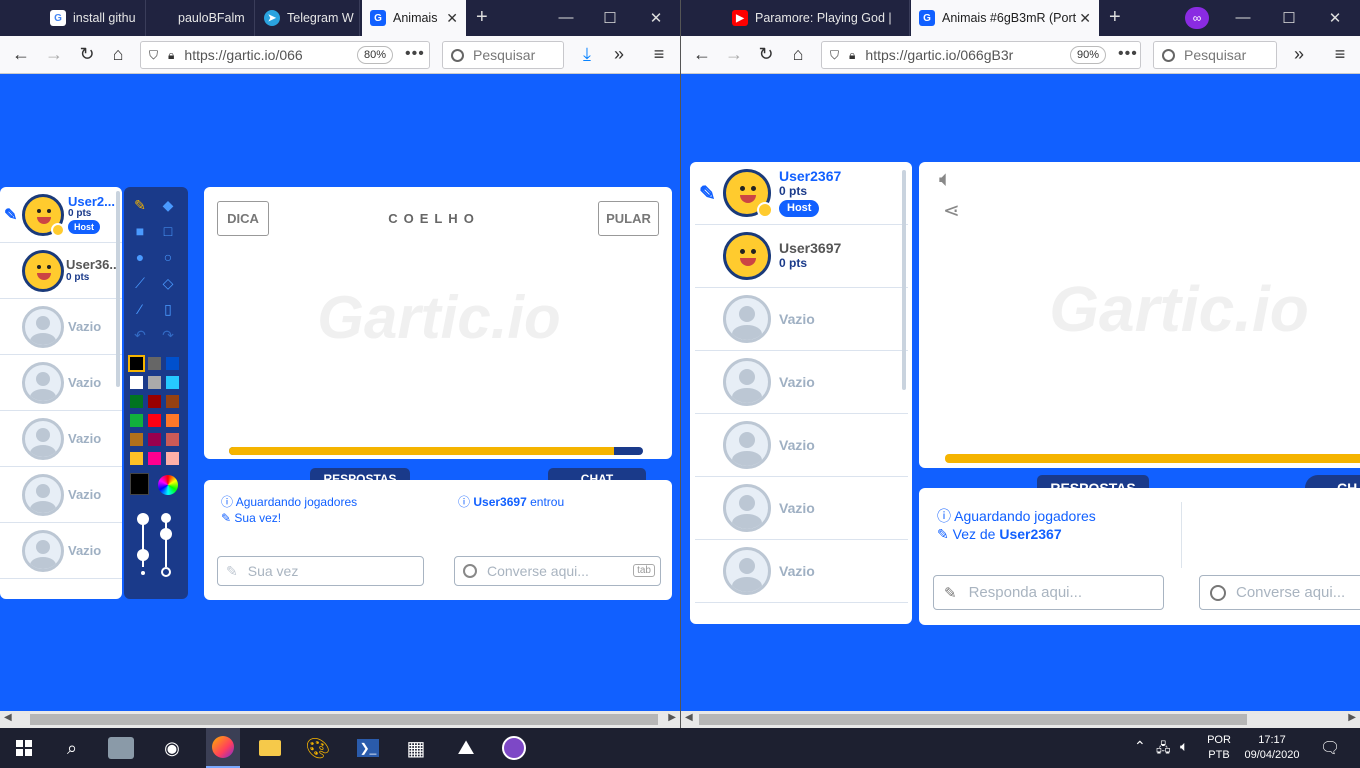 The image size is (1360, 768). I want to click on answer-input: ✎ Sua vez, so click(320, 571).